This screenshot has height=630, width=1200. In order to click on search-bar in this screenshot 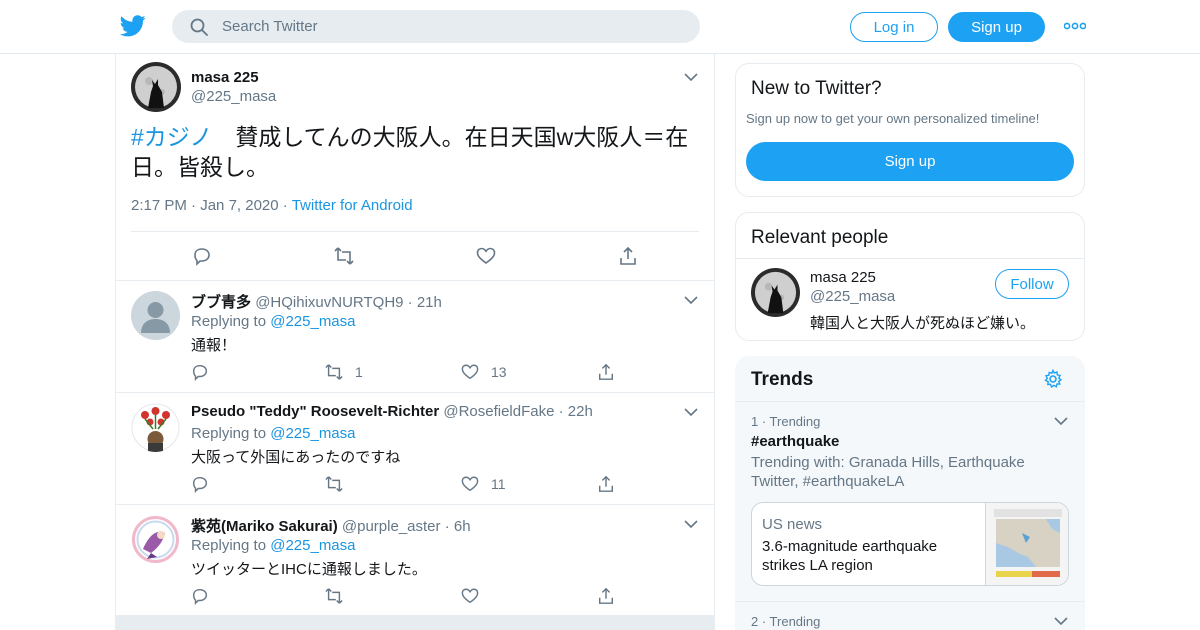, I will do `click(436, 26)`.